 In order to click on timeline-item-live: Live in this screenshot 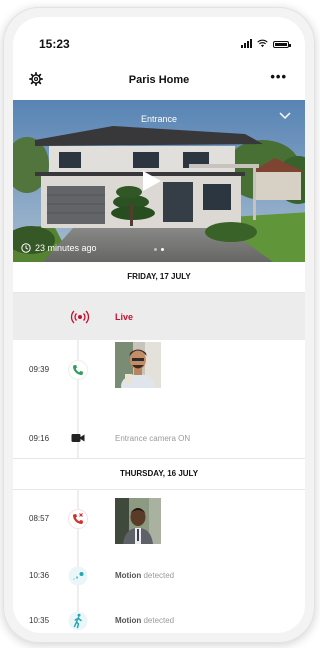, I will do `click(159, 316)`.